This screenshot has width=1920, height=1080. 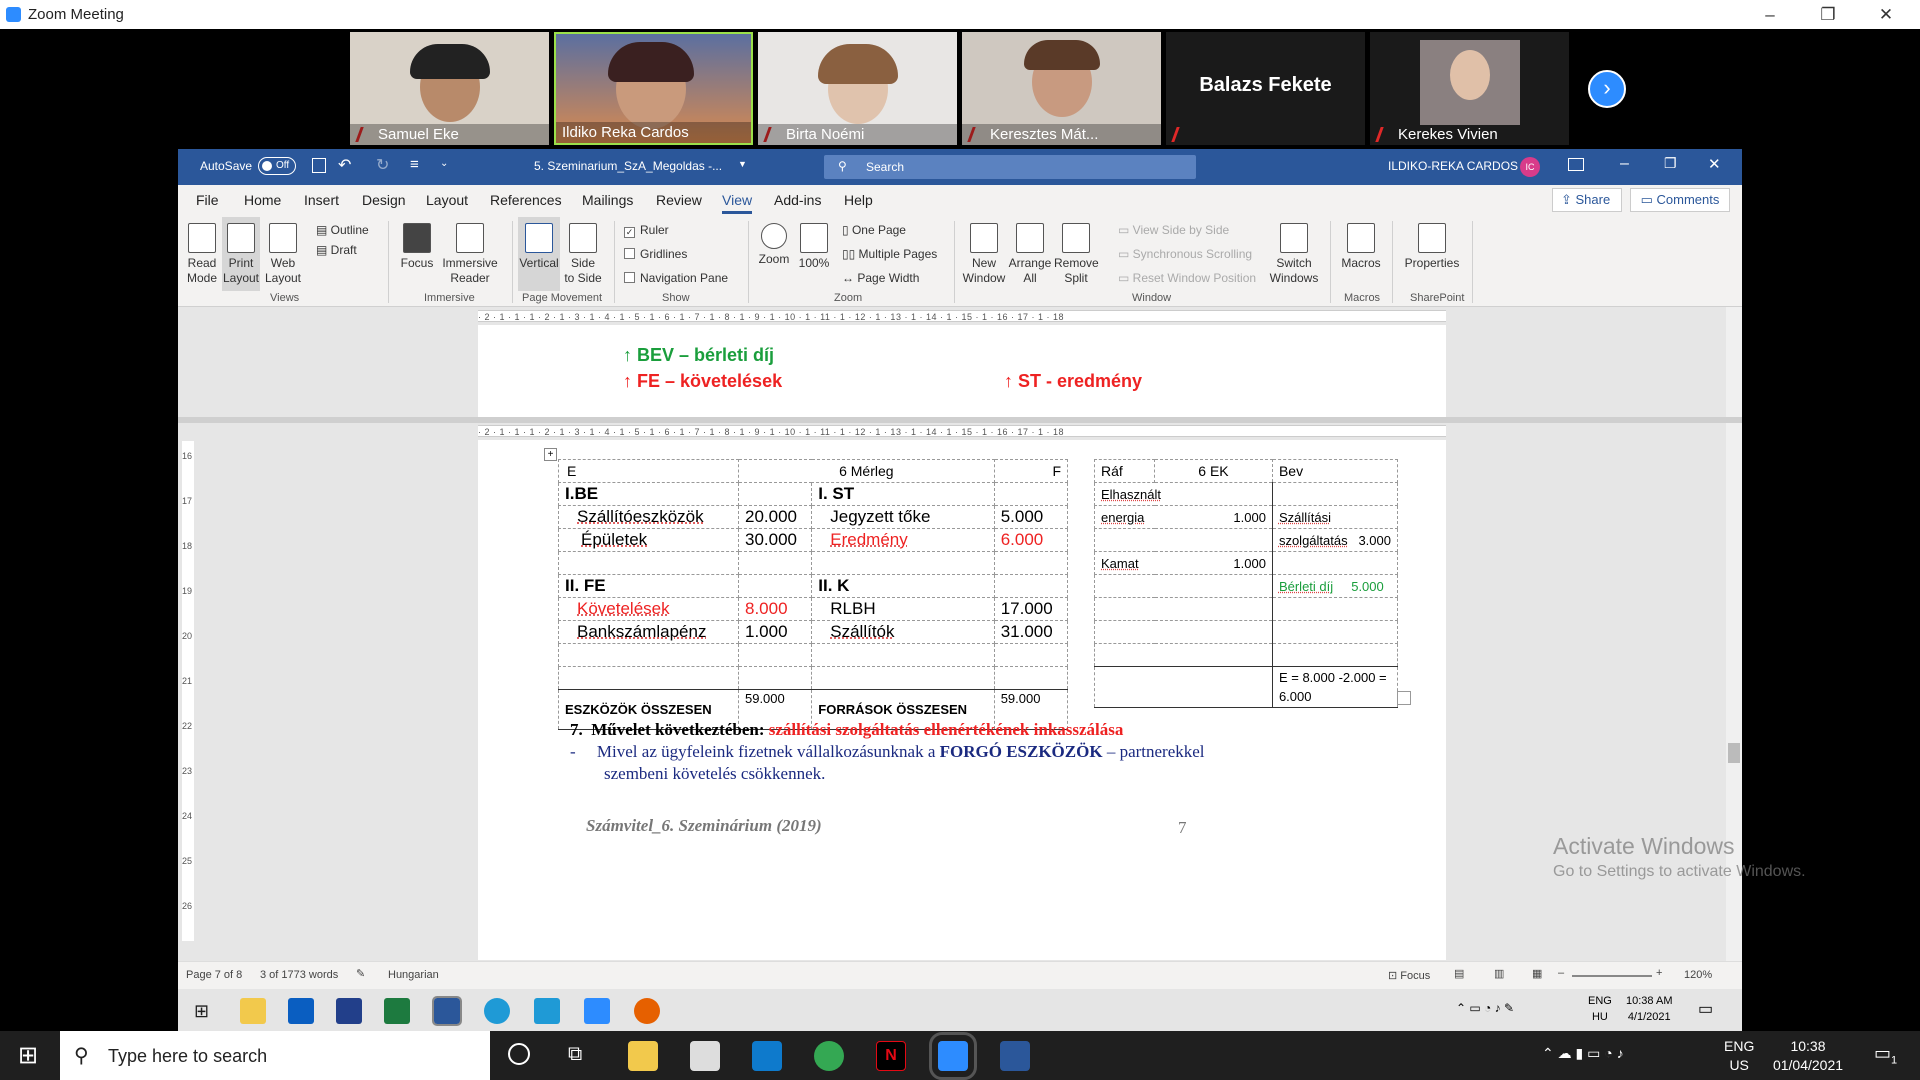 What do you see at coordinates (829, 1056) in the screenshot?
I see `chrome-icon` at bounding box center [829, 1056].